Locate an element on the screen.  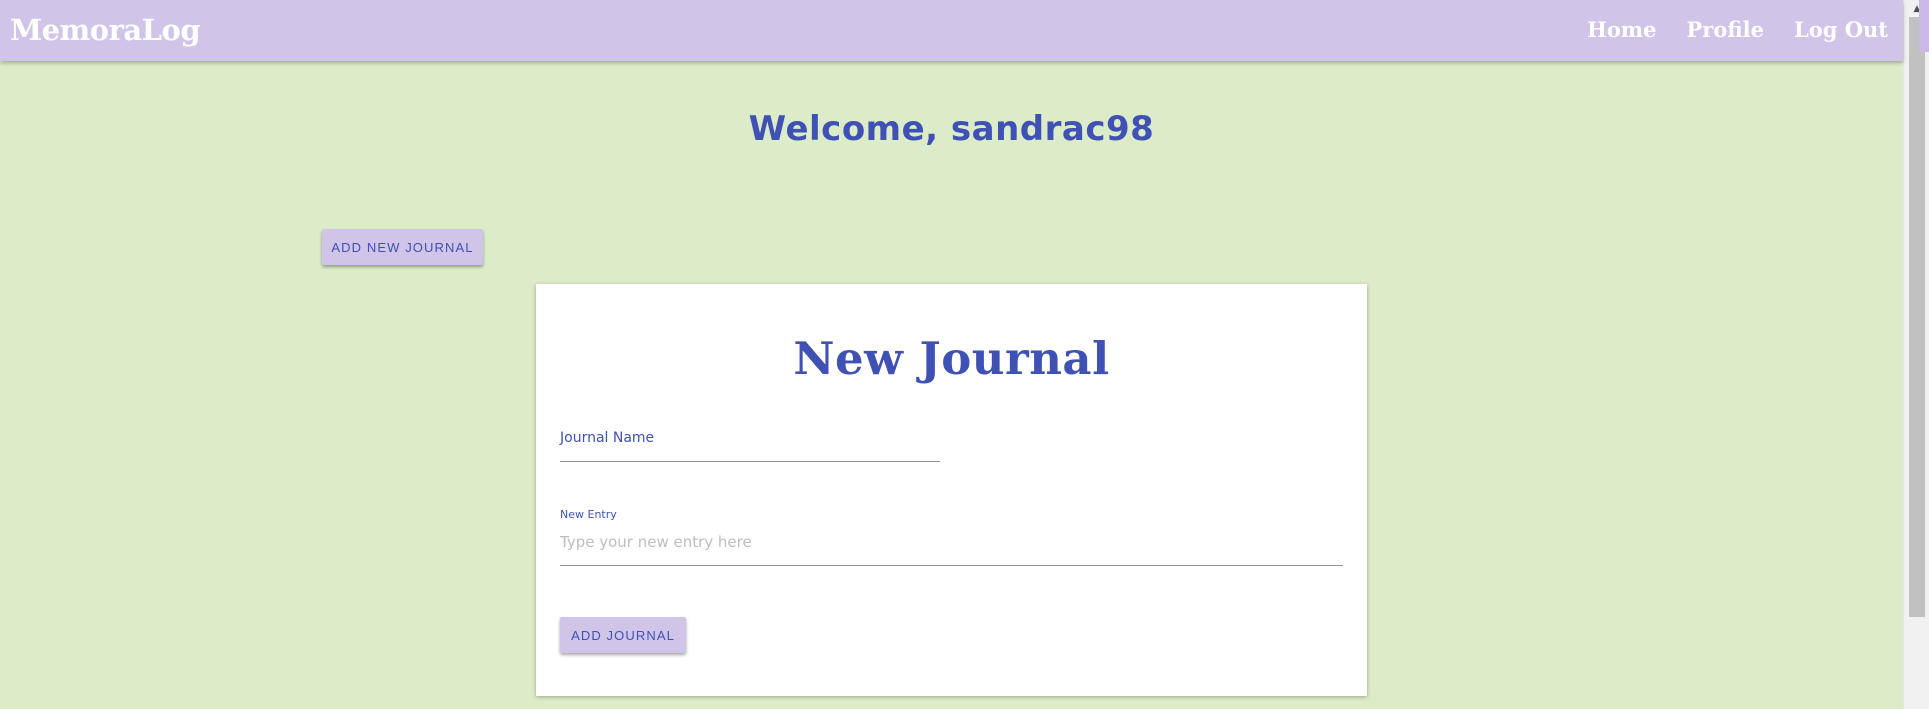
card-title: New Journal is located at coordinates (951, 358).